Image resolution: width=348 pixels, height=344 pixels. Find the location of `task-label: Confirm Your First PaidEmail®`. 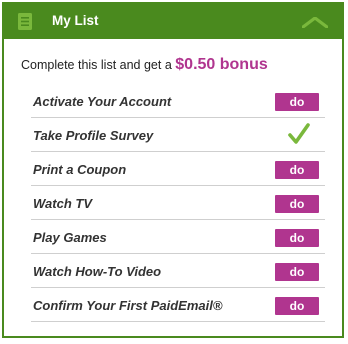

task-label: Confirm Your First PaidEmail® is located at coordinates (127, 305).